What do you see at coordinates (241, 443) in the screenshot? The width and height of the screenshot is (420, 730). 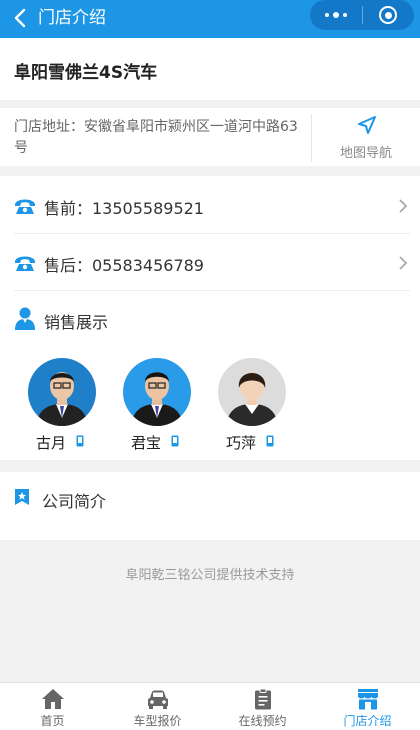 I see `salesperson-name: 巧萍` at bounding box center [241, 443].